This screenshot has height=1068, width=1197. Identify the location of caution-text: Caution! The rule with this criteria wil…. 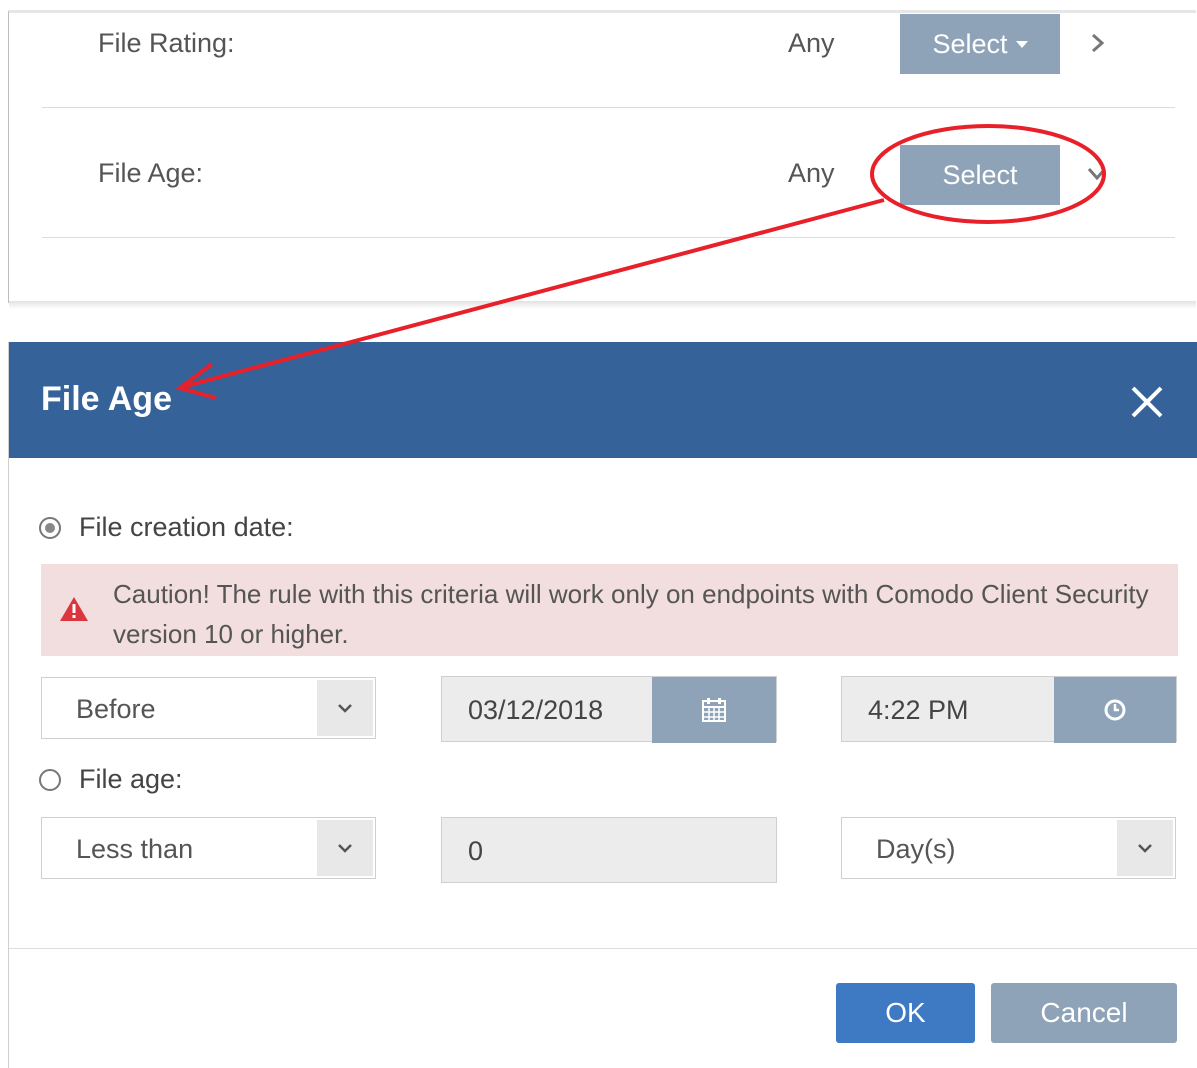
(631, 614).